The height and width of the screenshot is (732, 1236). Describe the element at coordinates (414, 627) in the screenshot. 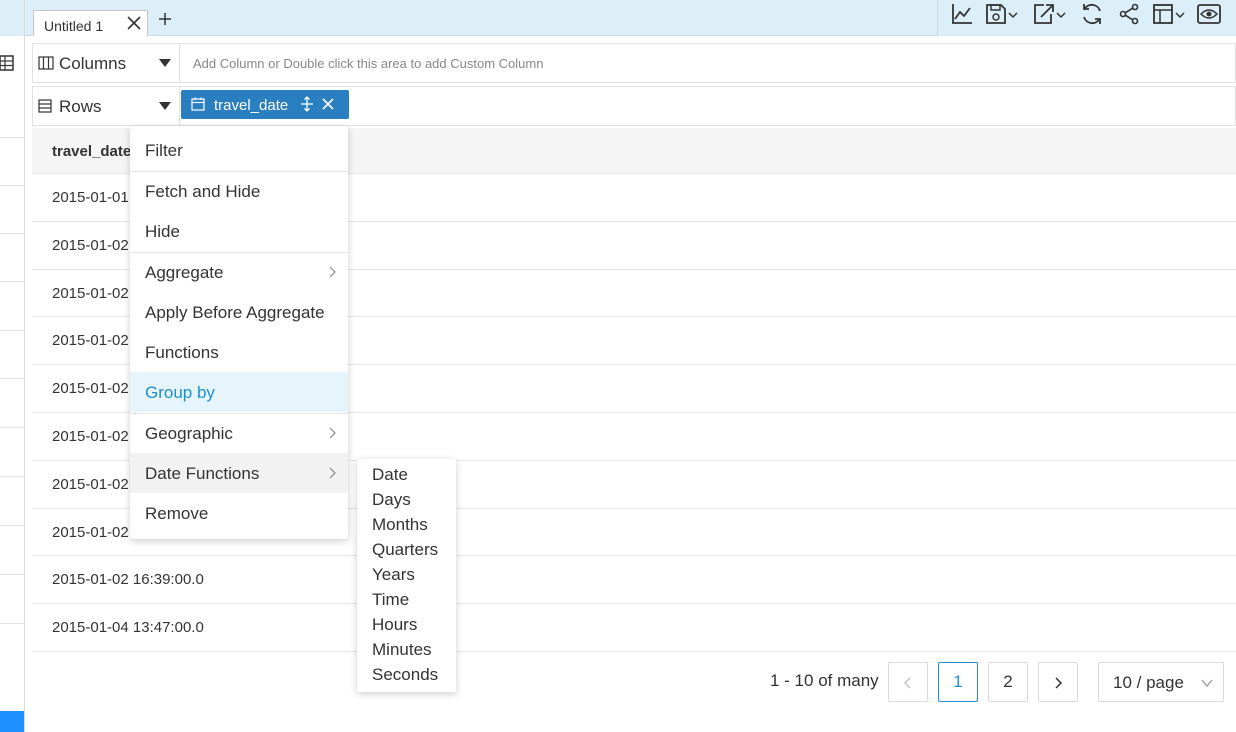

I see `submenu-item-hours: Hours` at that location.